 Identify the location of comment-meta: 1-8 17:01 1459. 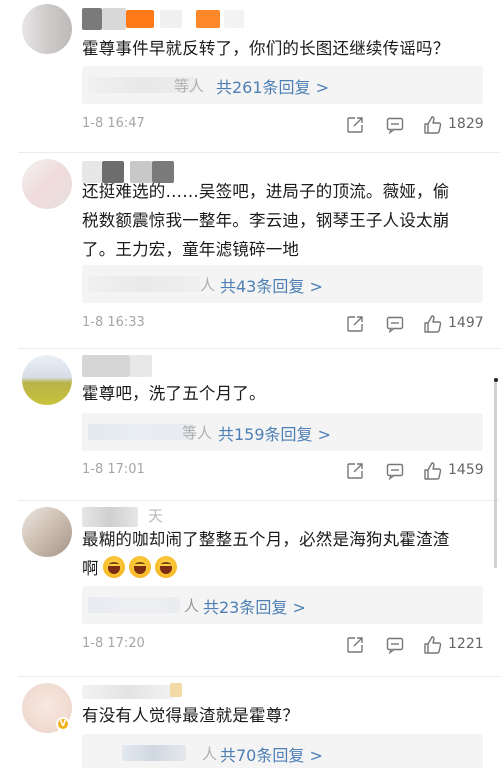
(284, 471).